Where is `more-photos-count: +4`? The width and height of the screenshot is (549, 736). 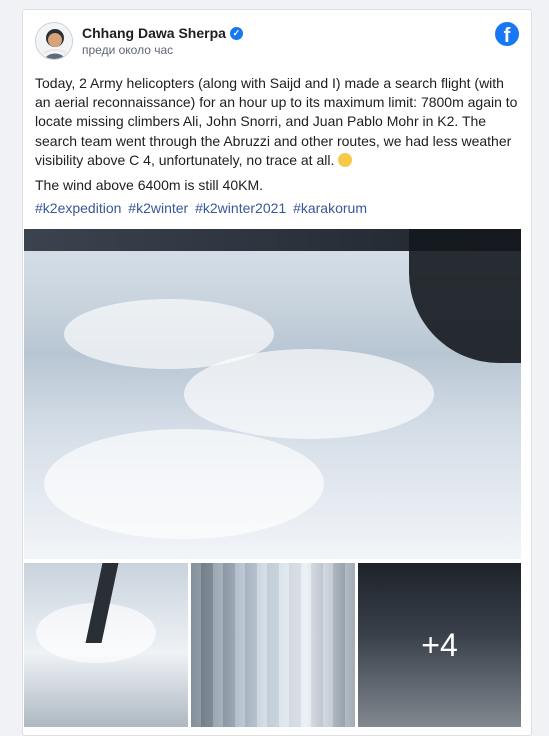
more-photos-count: +4 is located at coordinates (439, 644).